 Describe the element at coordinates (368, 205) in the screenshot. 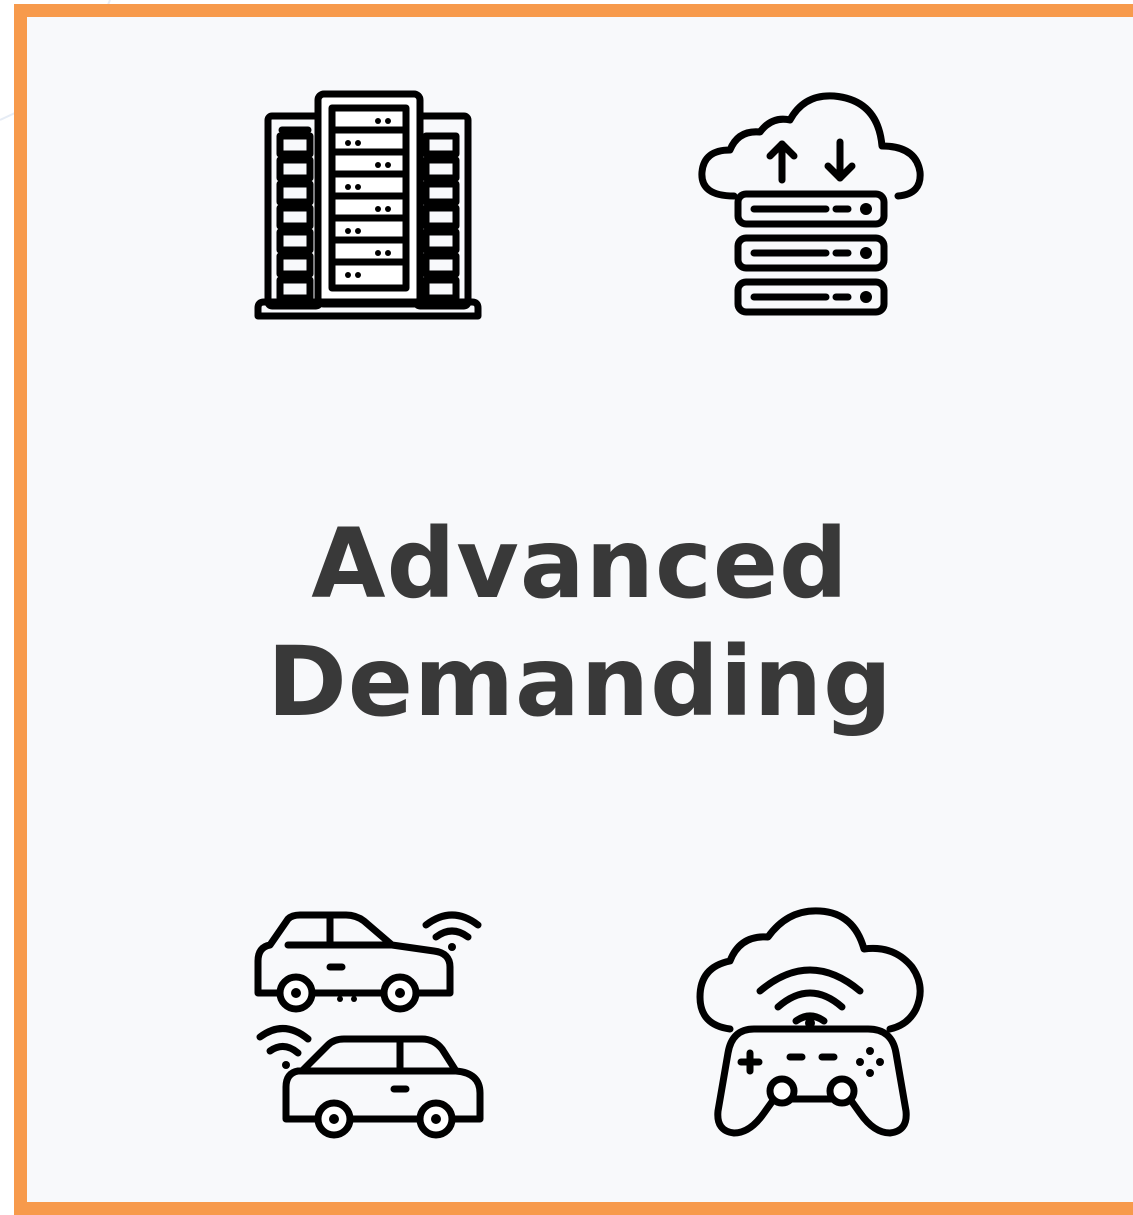

I see `server-rack-icon` at that location.